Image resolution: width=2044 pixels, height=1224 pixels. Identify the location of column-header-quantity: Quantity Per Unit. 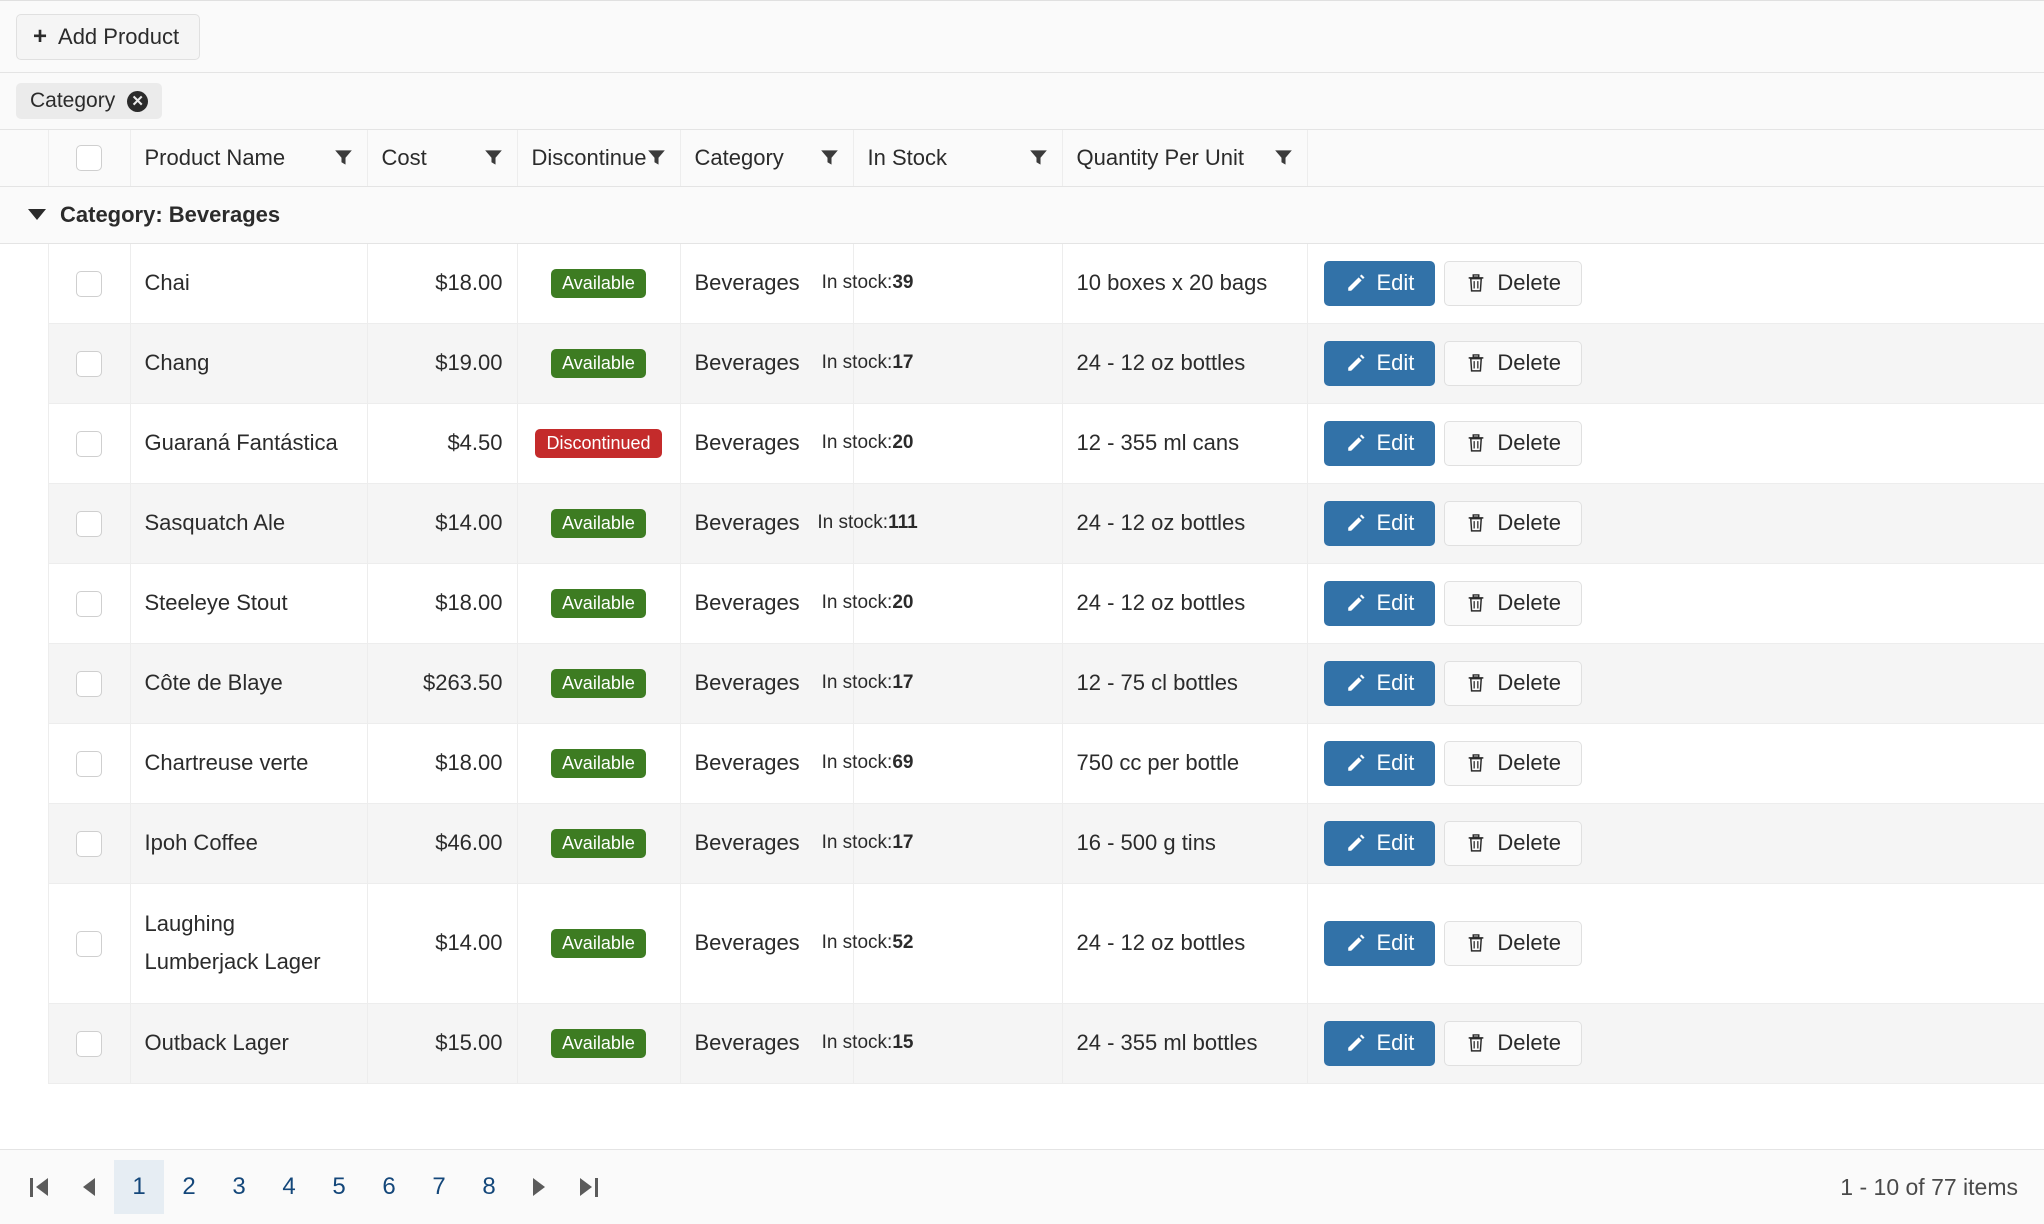
(1185, 158).